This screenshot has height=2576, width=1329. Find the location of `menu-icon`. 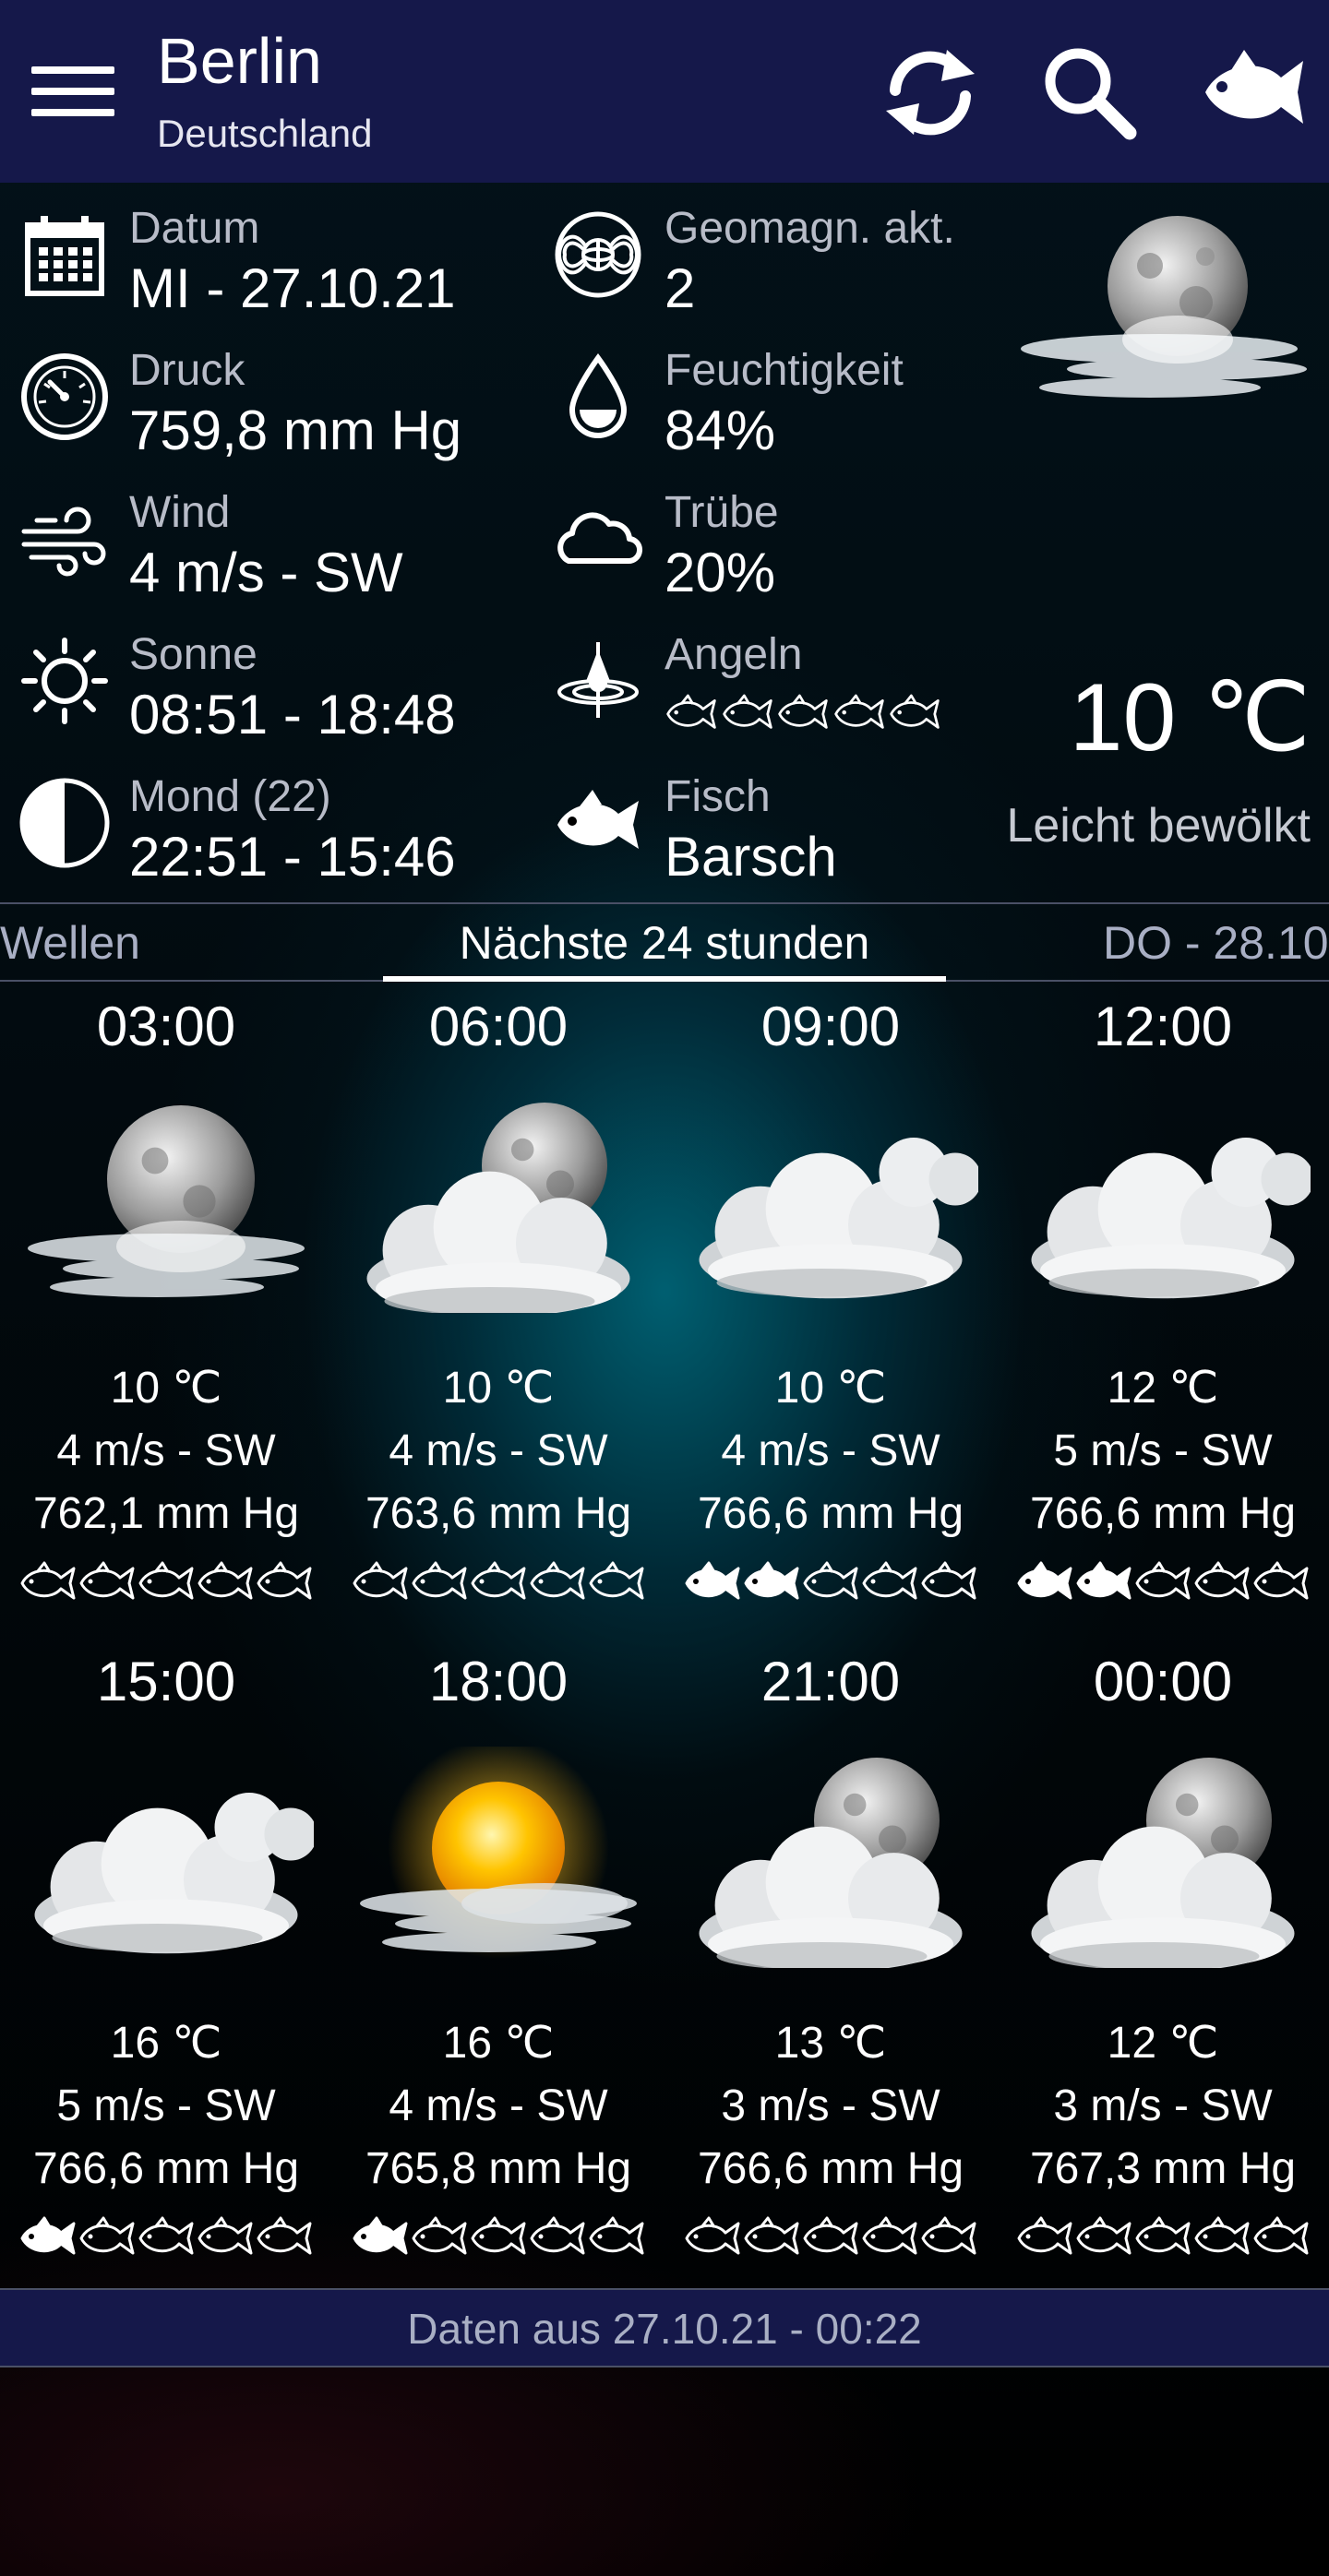

menu-icon is located at coordinates (73, 91).